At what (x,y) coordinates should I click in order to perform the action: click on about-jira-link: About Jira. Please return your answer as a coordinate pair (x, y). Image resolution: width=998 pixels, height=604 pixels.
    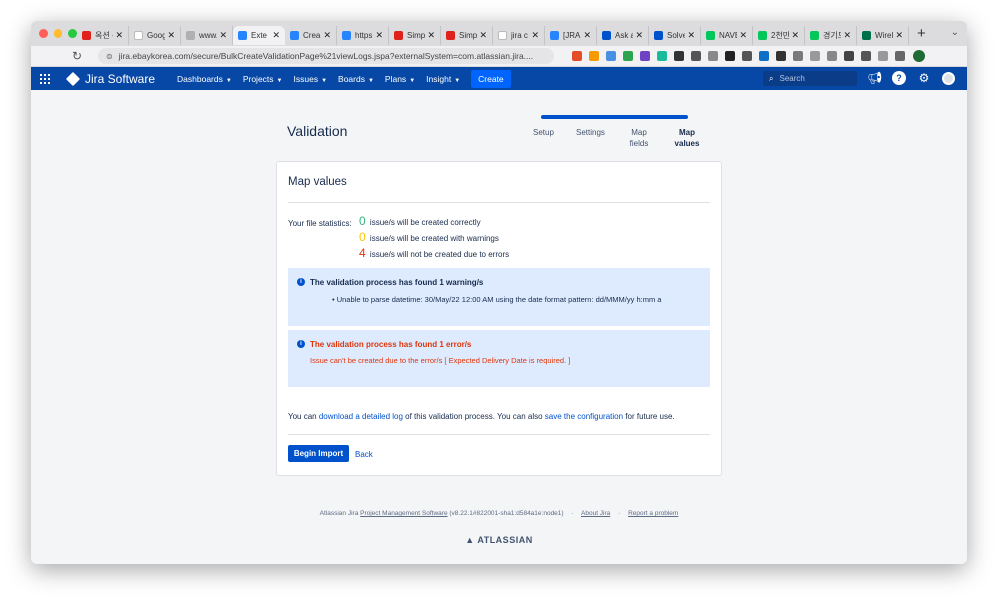
    Looking at the image, I should click on (595, 513).